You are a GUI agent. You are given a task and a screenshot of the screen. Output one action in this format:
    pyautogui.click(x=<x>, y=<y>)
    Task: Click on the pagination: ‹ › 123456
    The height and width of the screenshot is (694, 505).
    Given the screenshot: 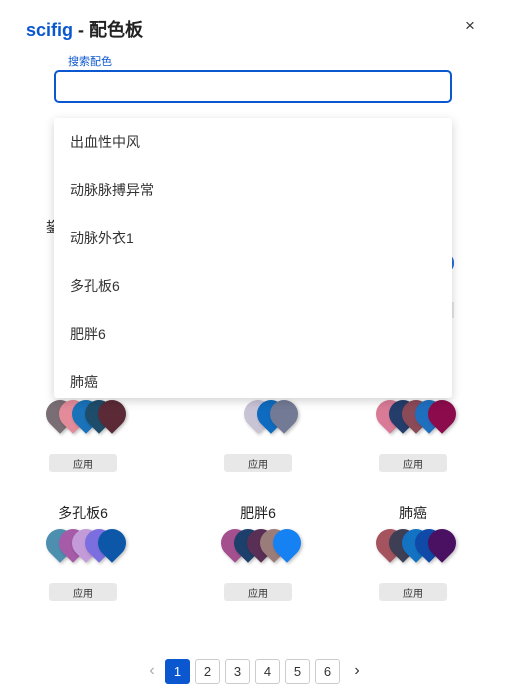 What is the action you would take?
    pyautogui.click(x=255, y=671)
    